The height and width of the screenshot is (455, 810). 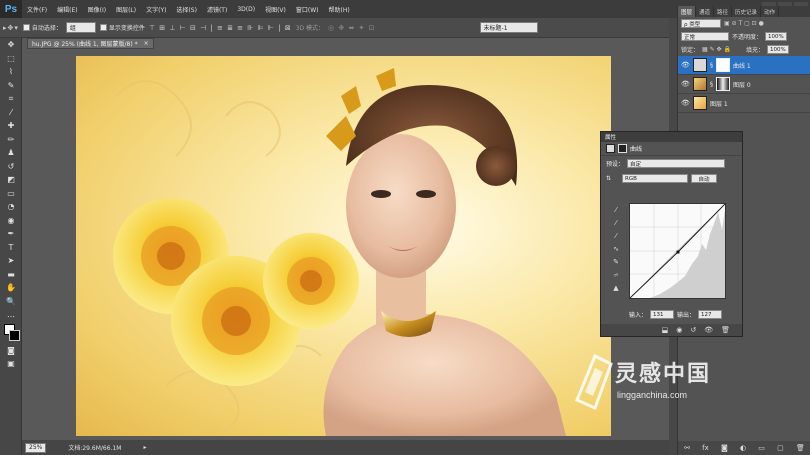 What do you see at coordinates (508, 27) in the screenshot?
I see `workspace-dropdown: 未标题-1` at bounding box center [508, 27].